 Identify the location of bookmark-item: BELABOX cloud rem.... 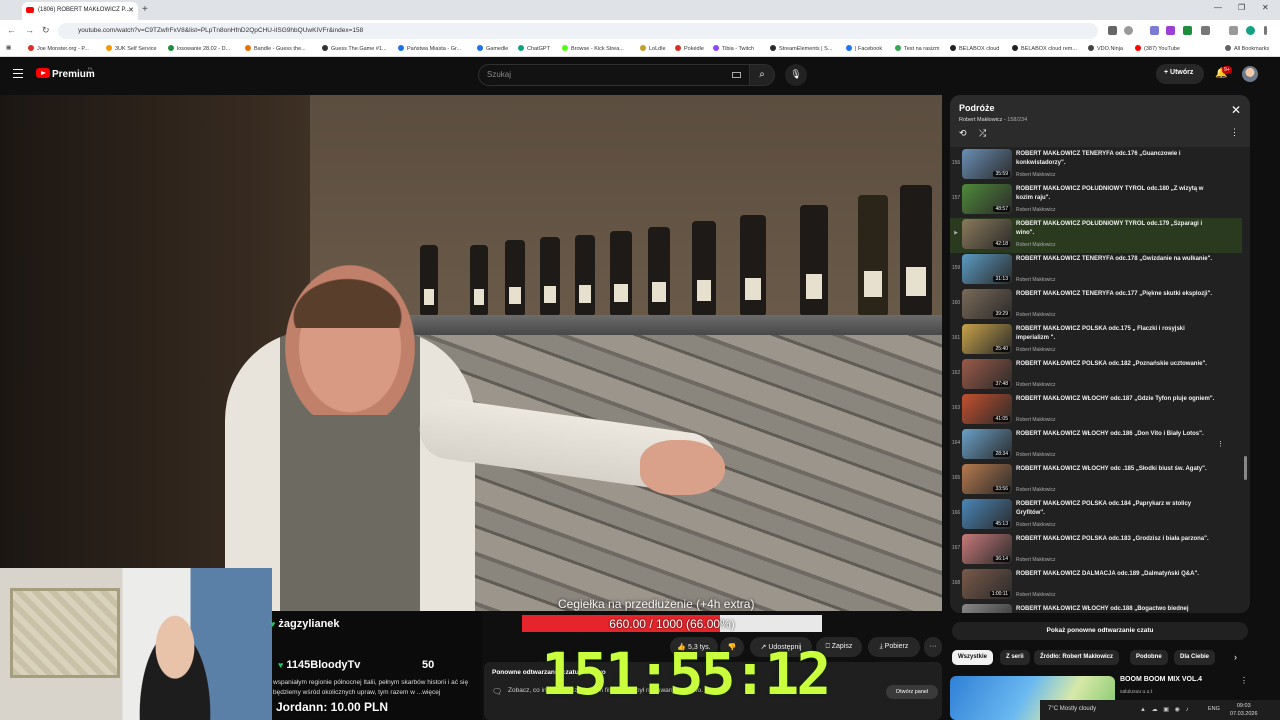
(1044, 48).